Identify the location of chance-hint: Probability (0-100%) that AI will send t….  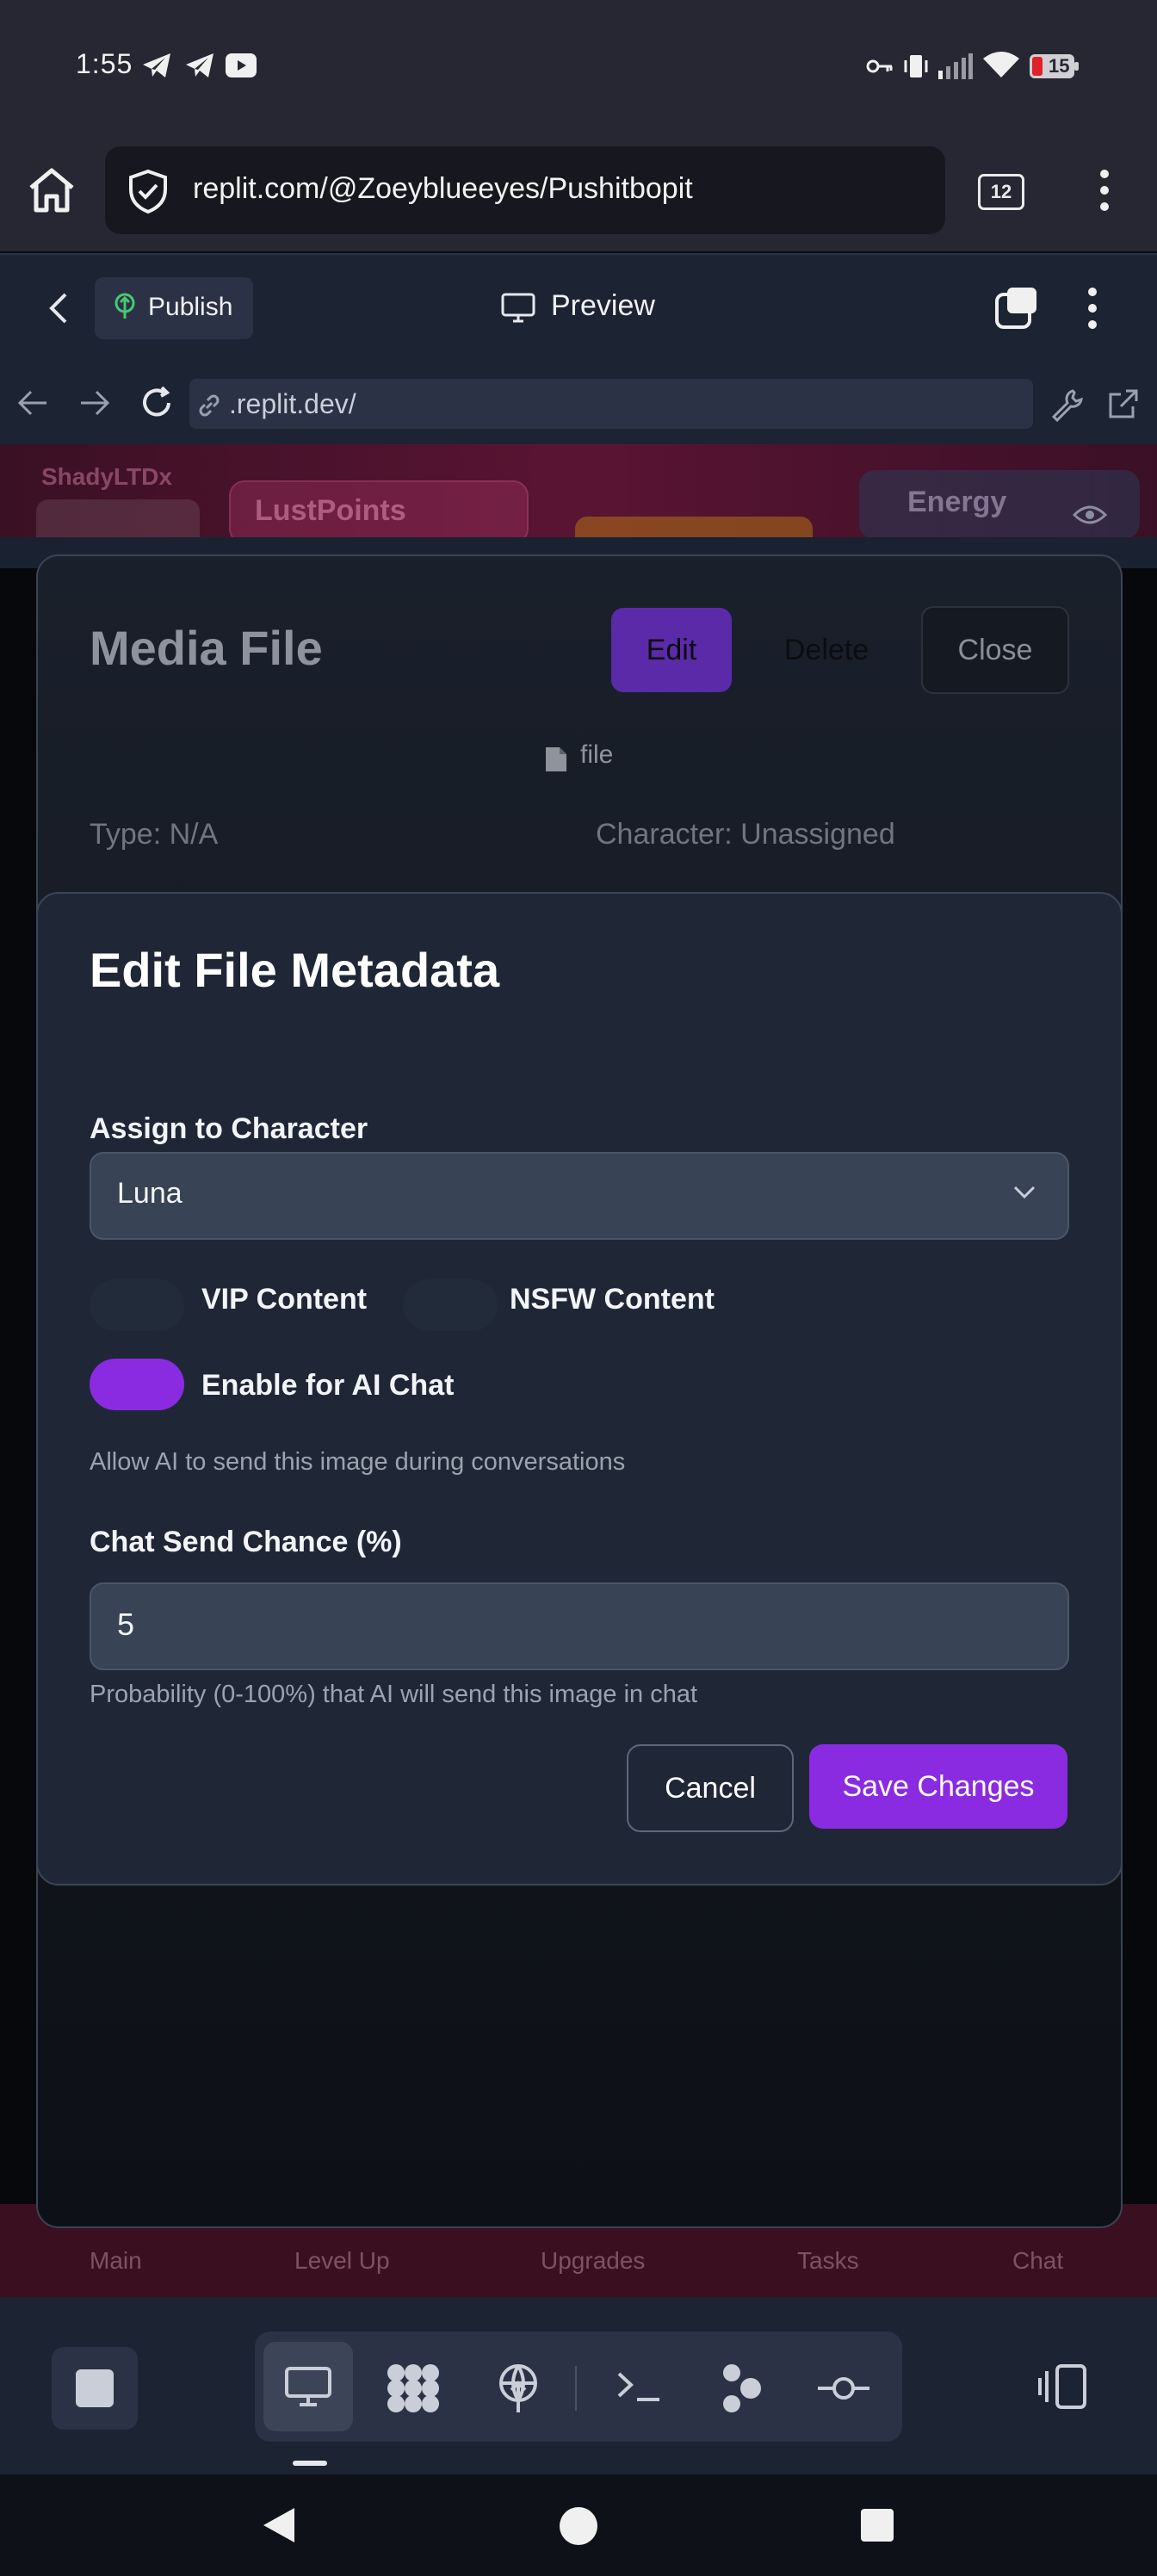
(394, 1694).